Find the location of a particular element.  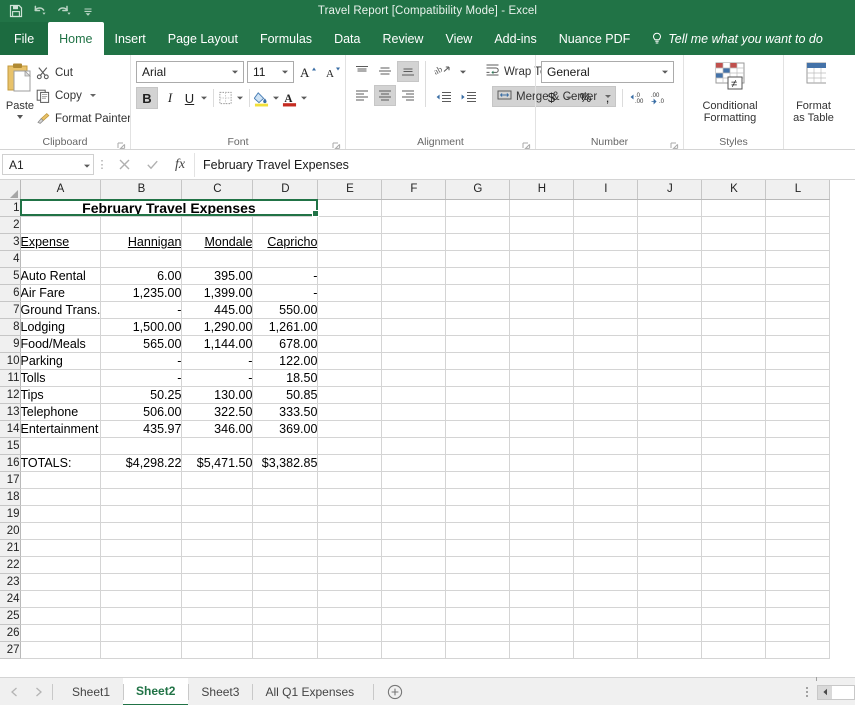

scroll-left-icon is located at coordinates (825, 692).